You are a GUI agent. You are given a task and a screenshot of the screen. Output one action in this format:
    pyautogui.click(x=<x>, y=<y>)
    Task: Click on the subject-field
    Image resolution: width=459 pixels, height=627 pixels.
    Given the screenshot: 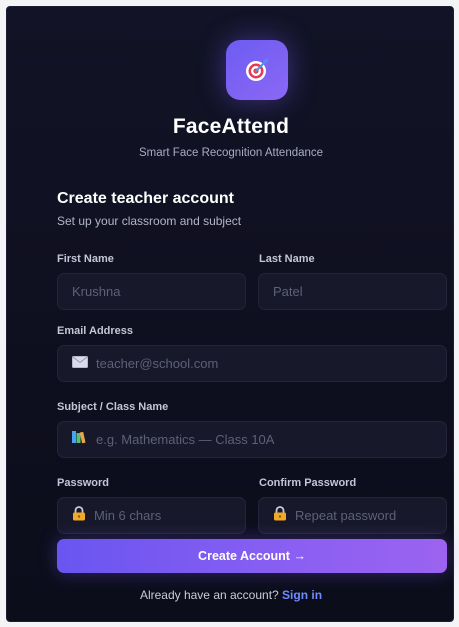 What is the action you would take?
    pyautogui.click(x=252, y=439)
    